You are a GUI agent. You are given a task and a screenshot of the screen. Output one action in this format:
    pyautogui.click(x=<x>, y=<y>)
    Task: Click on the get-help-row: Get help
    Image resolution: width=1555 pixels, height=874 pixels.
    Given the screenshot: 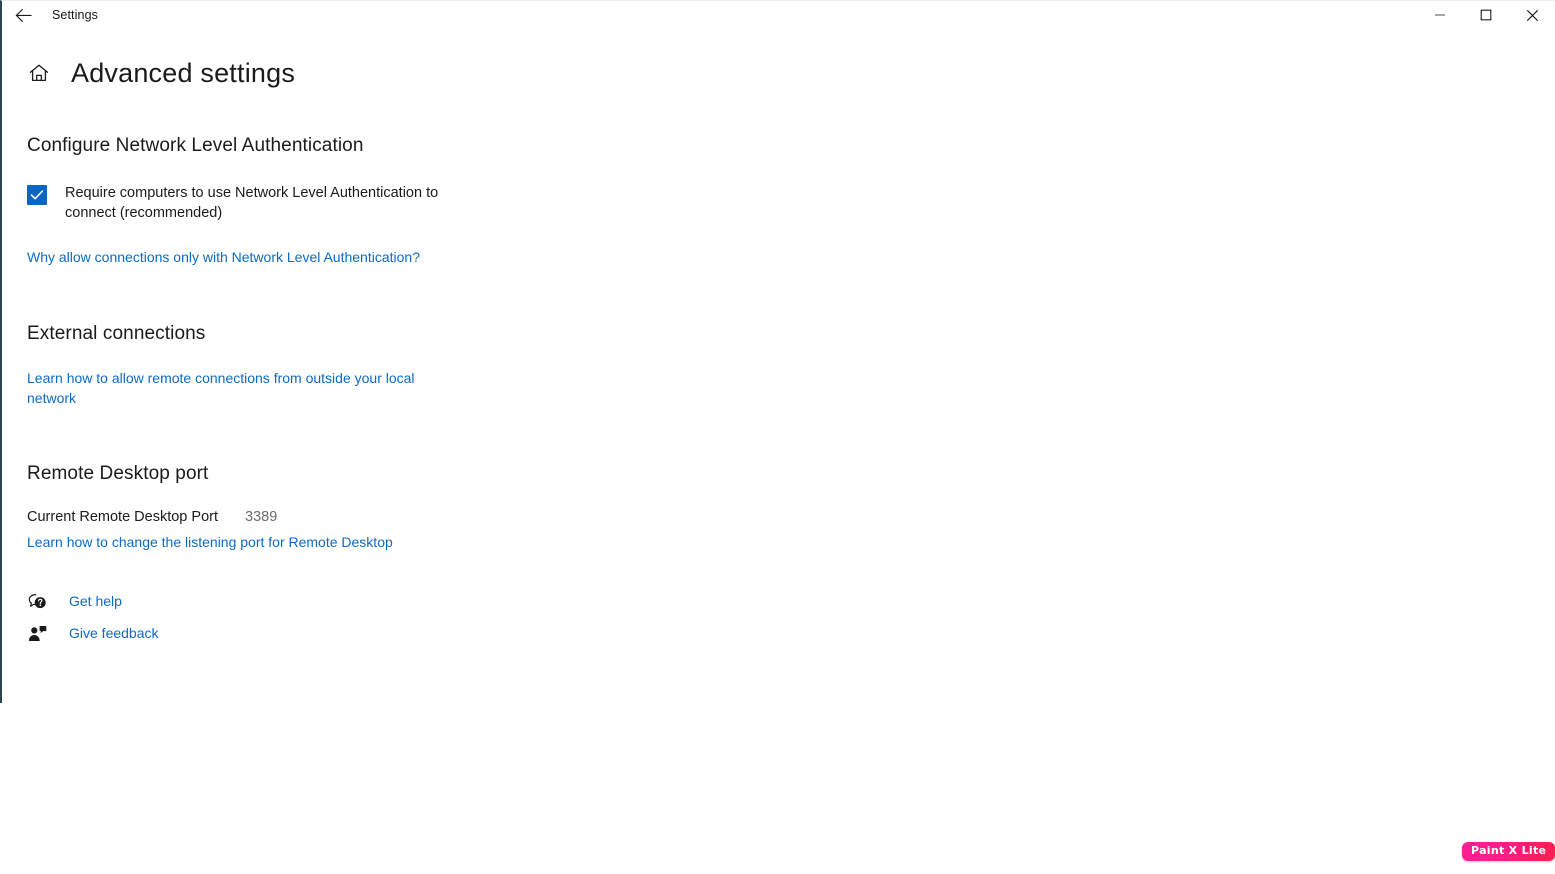 What is the action you would take?
    pyautogui.click(x=791, y=601)
    